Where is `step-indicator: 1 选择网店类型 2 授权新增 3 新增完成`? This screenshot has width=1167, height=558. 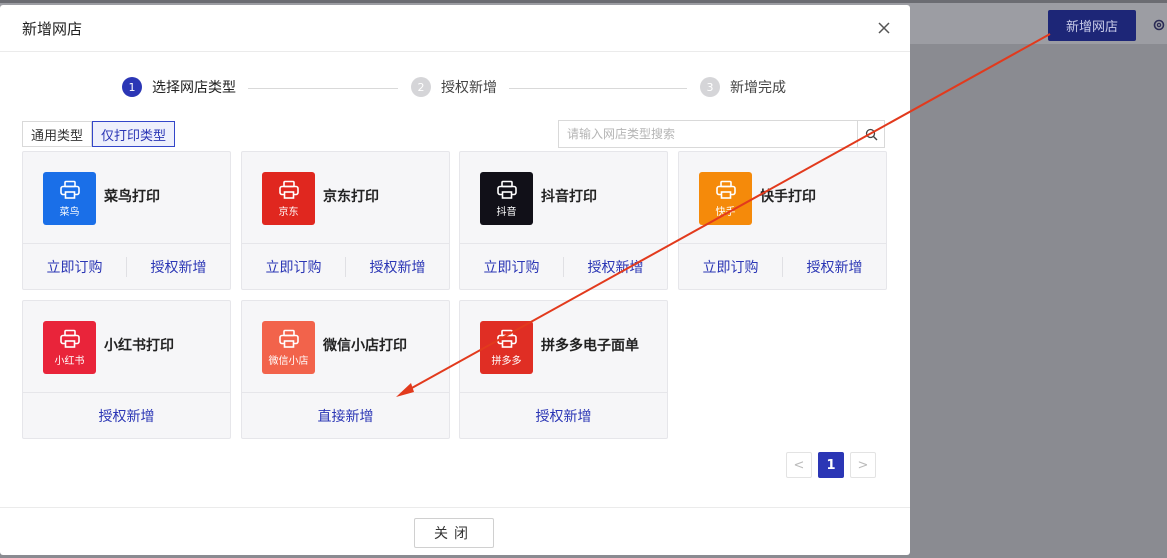
step-indicator: 1 选择网店类型 2 授权新增 3 新增完成 is located at coordinates (455, 88).